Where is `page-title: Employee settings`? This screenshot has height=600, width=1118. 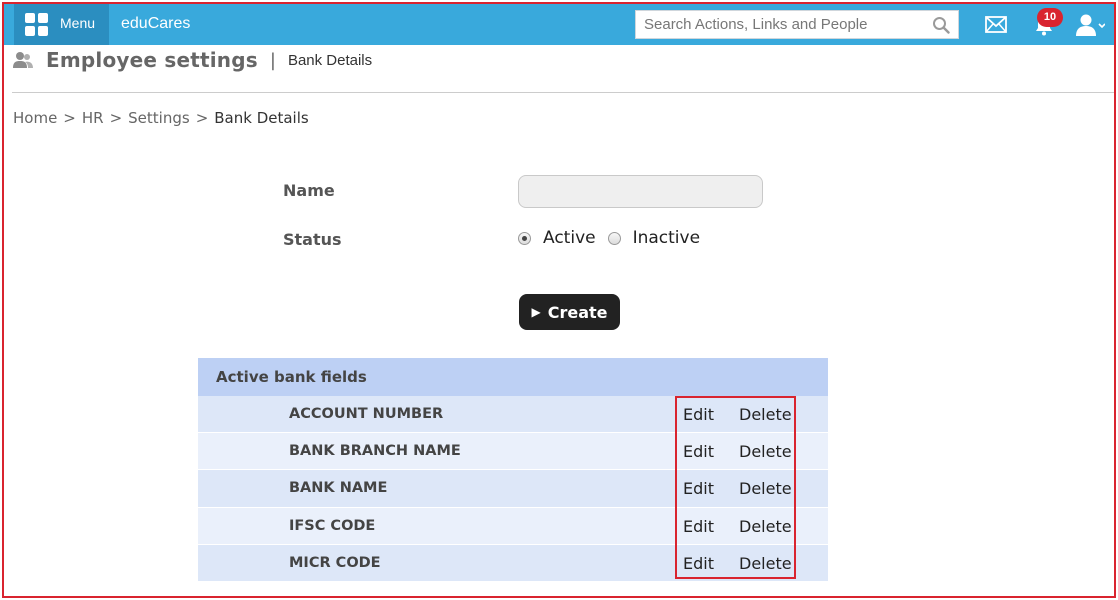 page-title: Employee settings is located at coordinates (152, 60).